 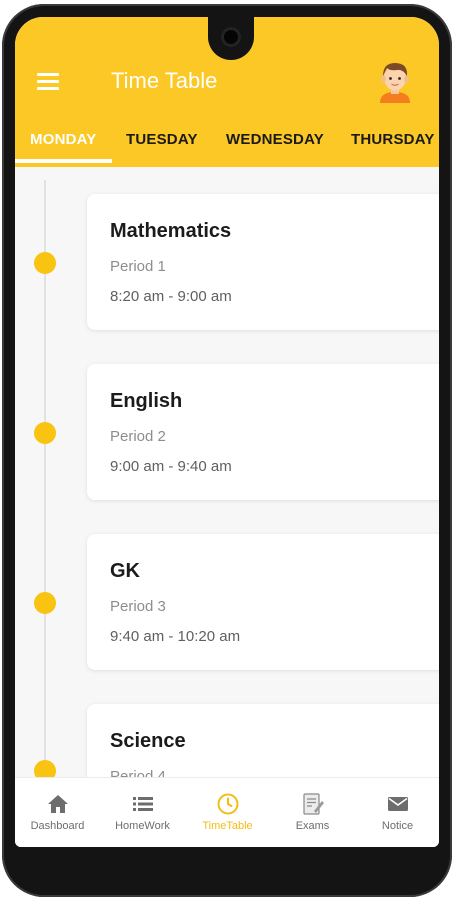 I want to click on home-icon, so click(x=57, y=804).